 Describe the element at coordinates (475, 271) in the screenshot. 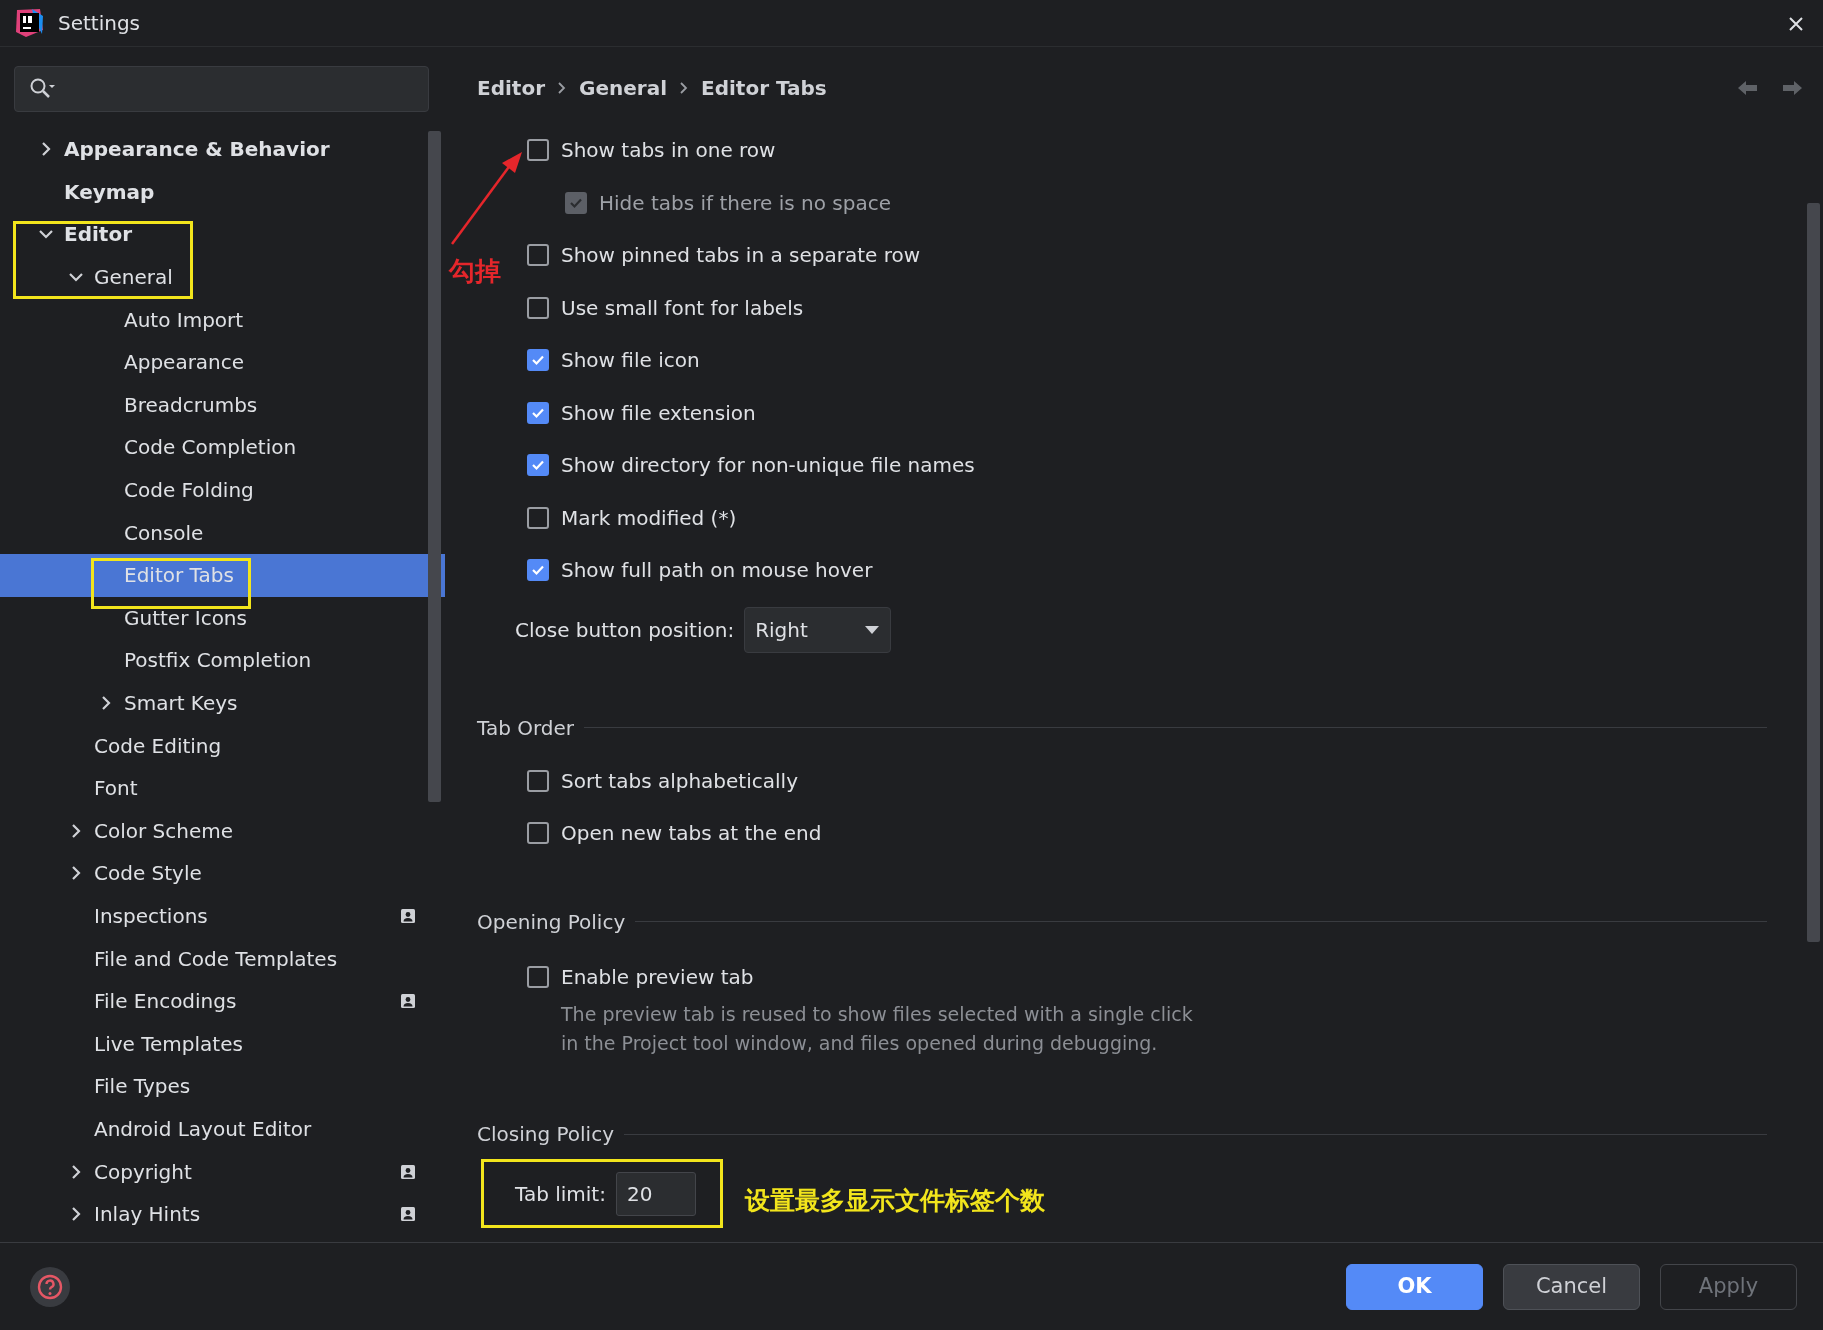

I see `annotation-text: 勾掉` at that location.